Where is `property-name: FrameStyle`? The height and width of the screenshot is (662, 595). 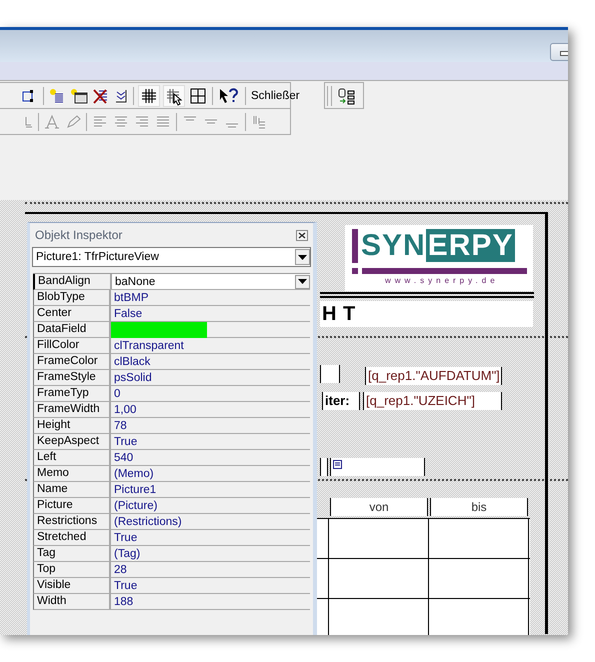
property-name: FrameStyle is located at coordinates (72, 377).